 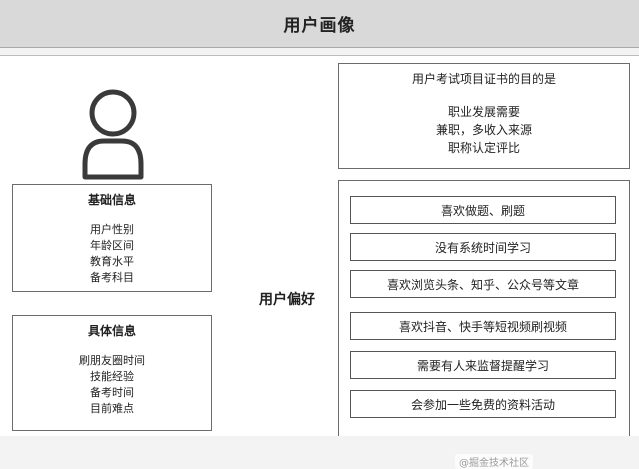 What do you see at coordinates (483, 148) in the screenshot?
I see `goal-item: 职称认定评比` at bounding box center [483, 148].